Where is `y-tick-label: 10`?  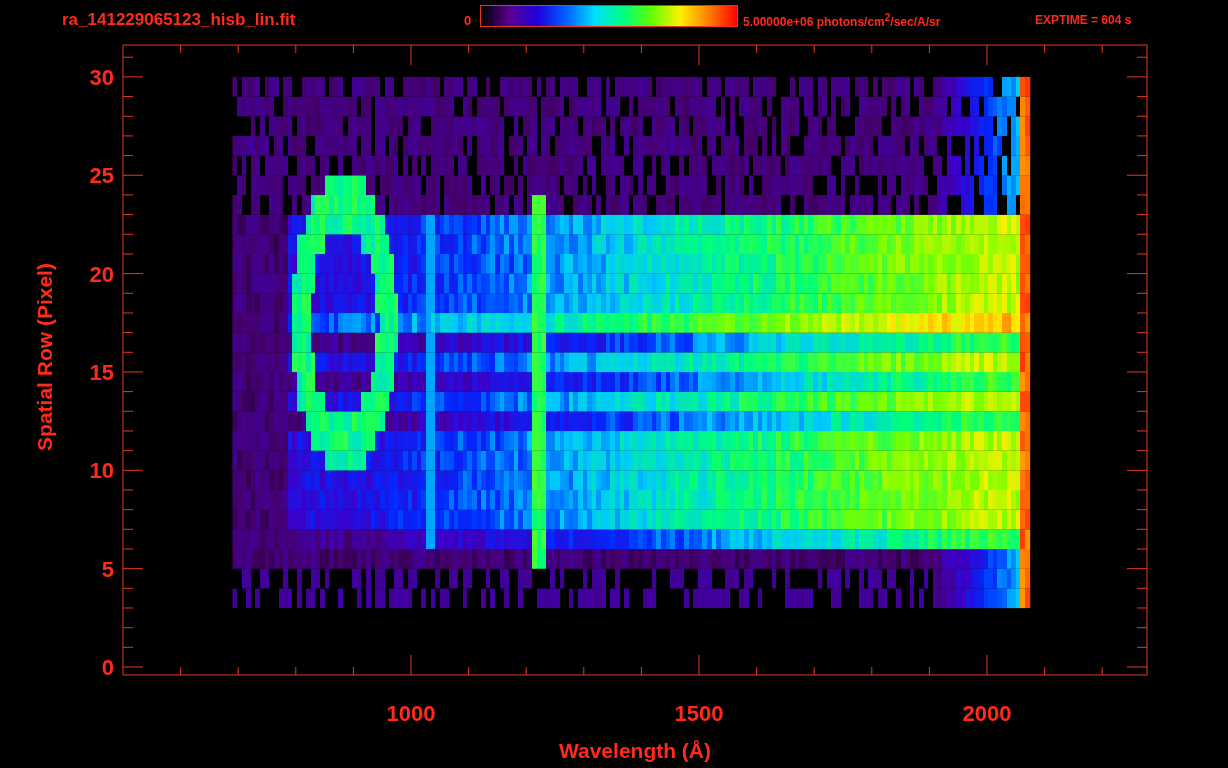 y-tick-label: 10 is located at coordinates (101, 471).